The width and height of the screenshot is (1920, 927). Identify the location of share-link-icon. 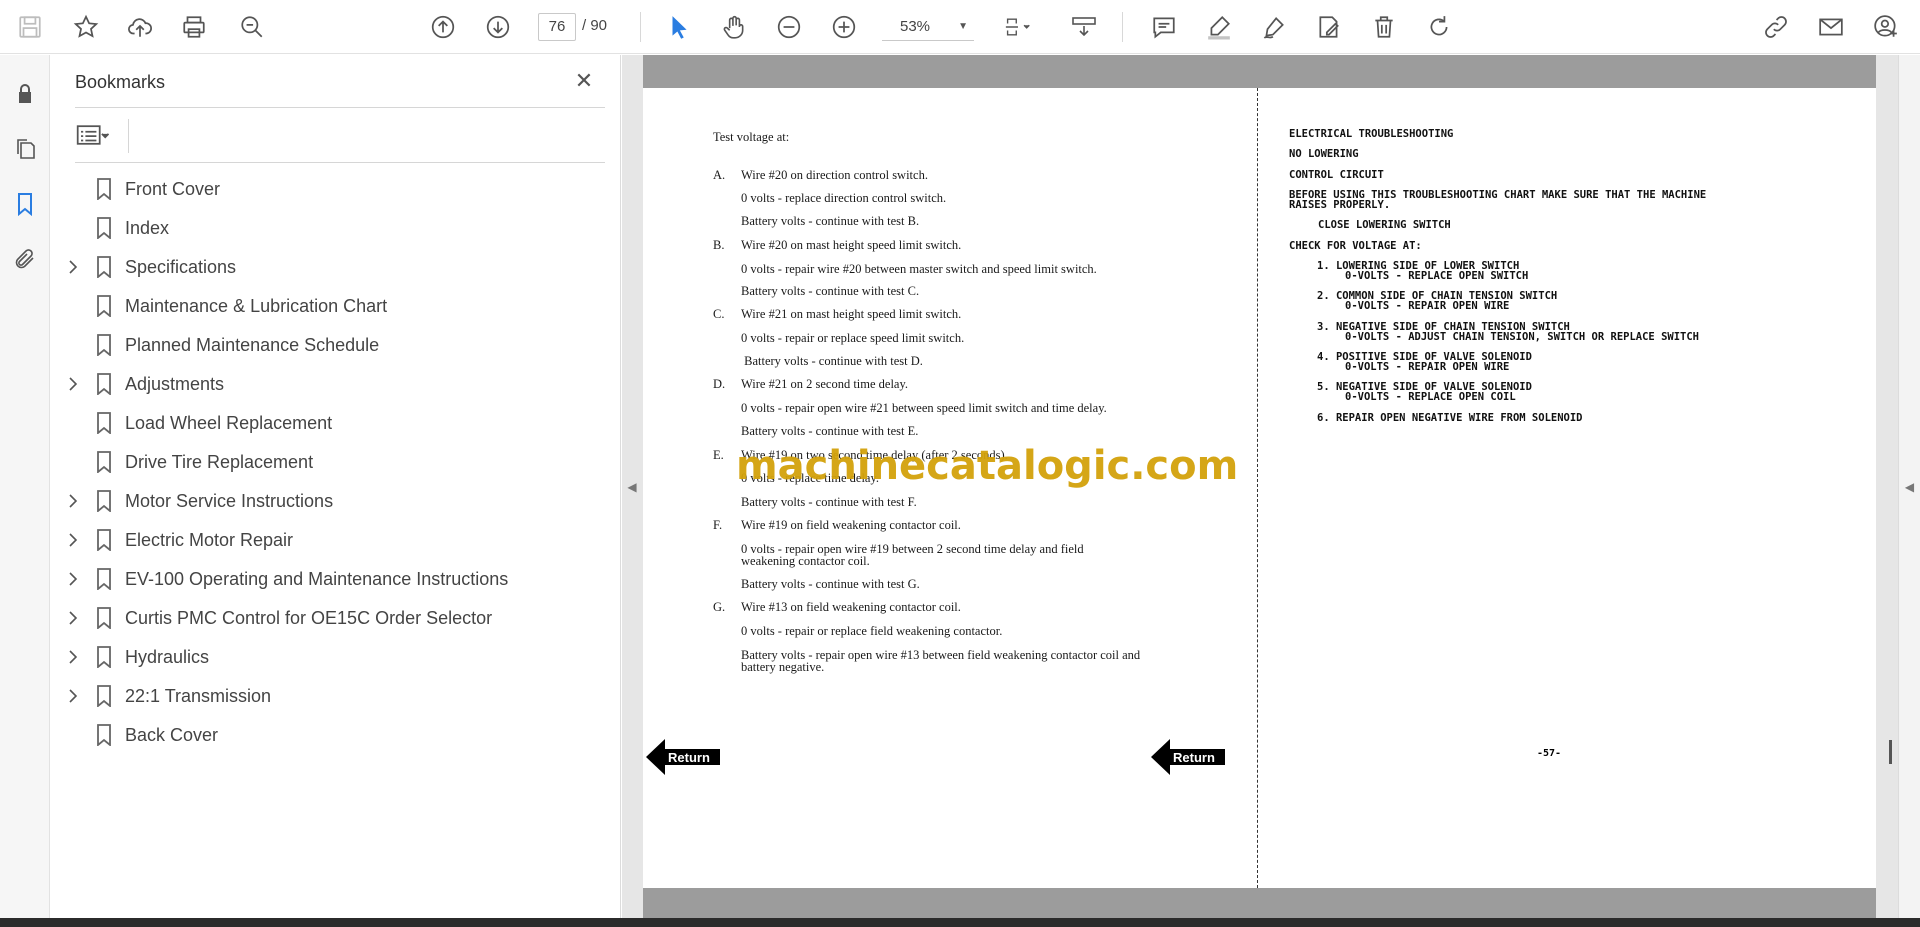
(1776, 27).